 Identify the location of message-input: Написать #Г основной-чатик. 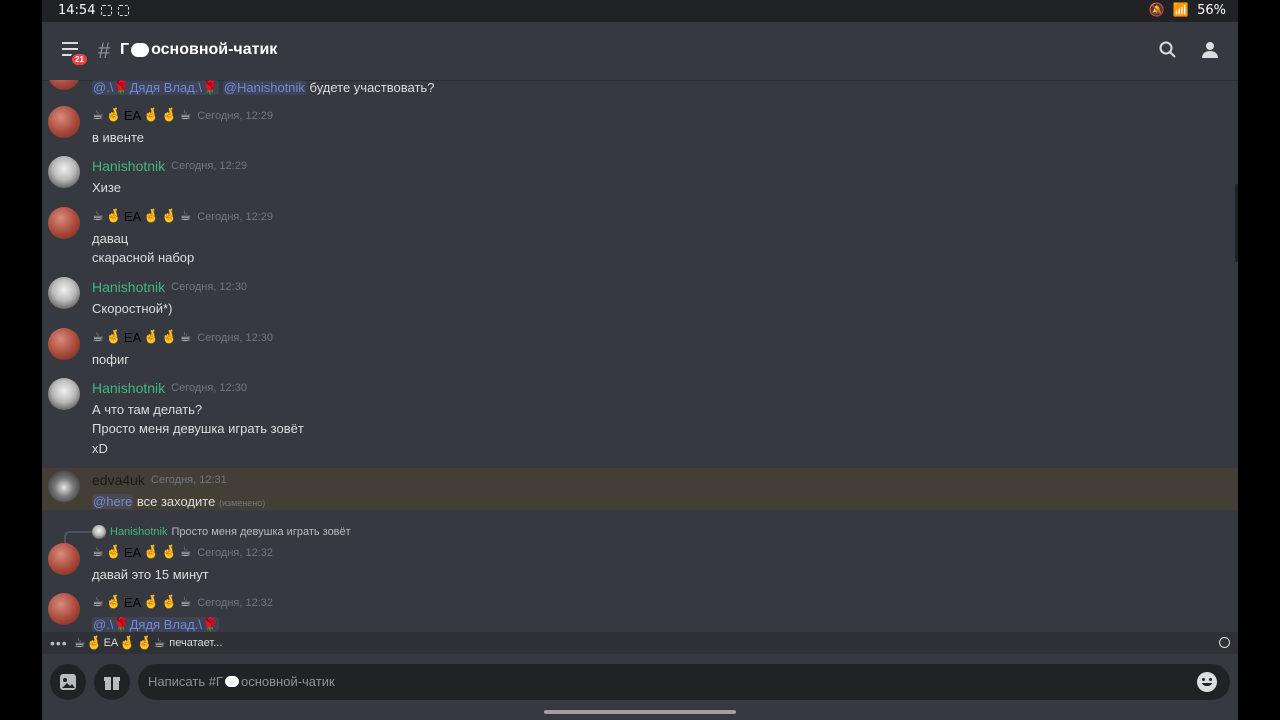
(684, 682).